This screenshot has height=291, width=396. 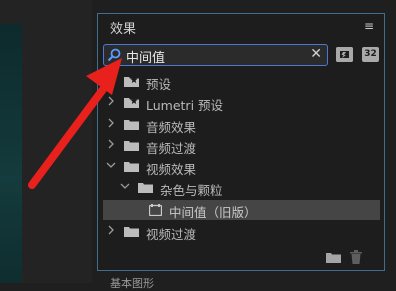 What do you see at coordinates (159, 84) in the screenshot?
I see `tree-item-label: 预设` at bounding box center [159, 84].